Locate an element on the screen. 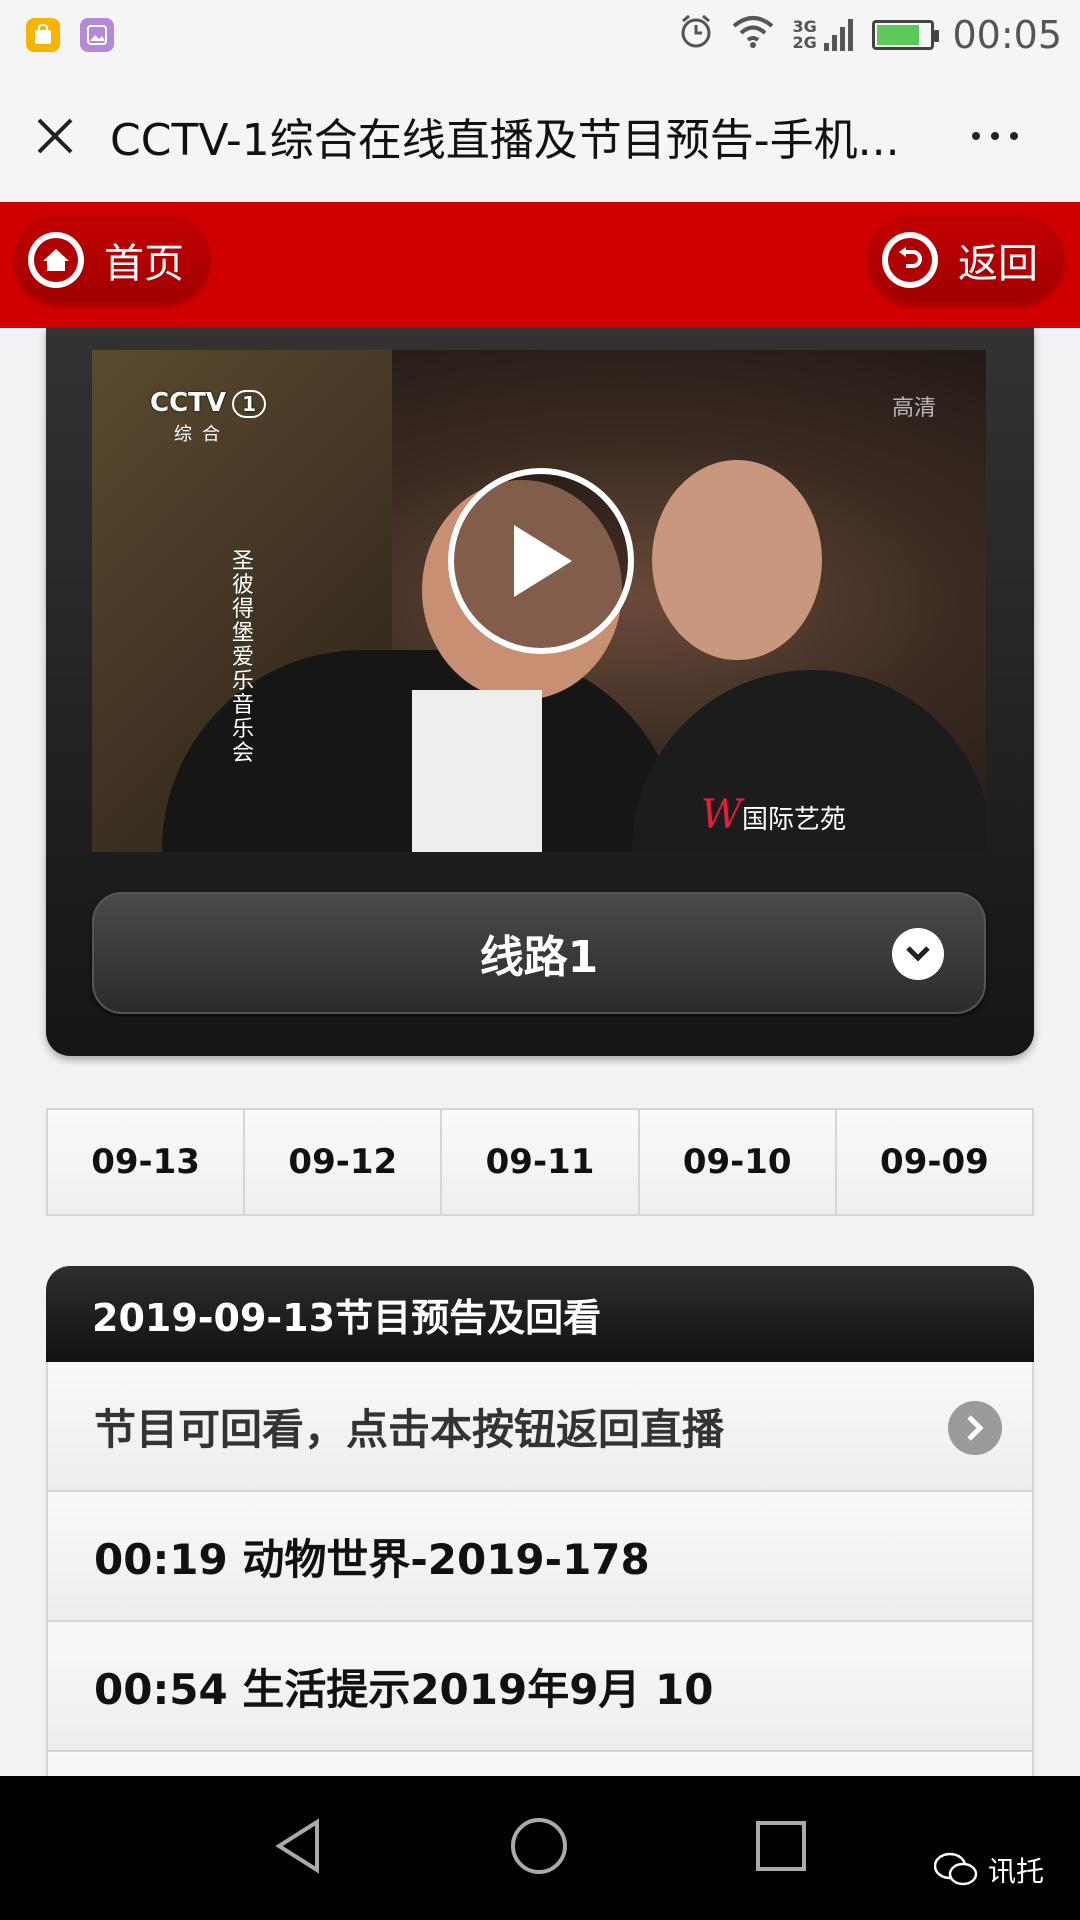 The image size is (1080, 1920). program-brand: W国际艺苑 is located at coordinates (773, 815).